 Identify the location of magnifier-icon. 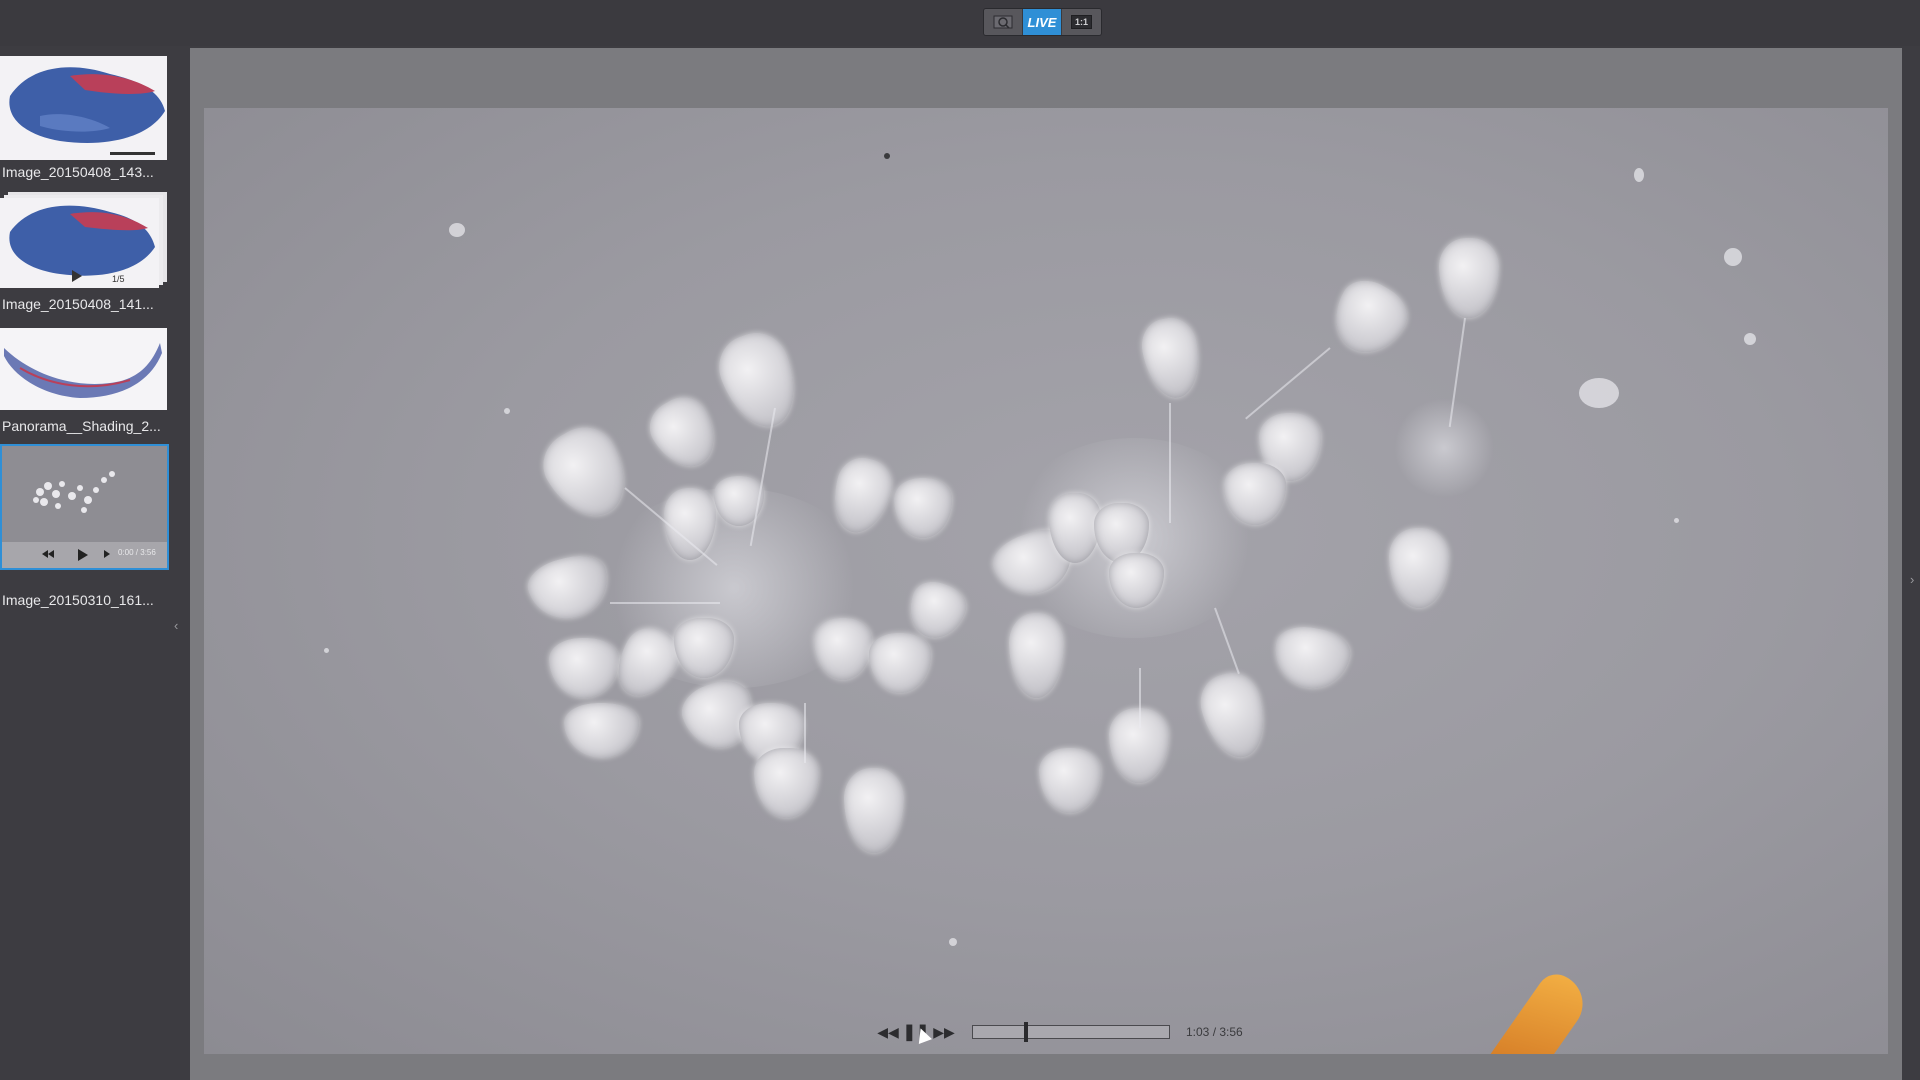
(1003, 22).